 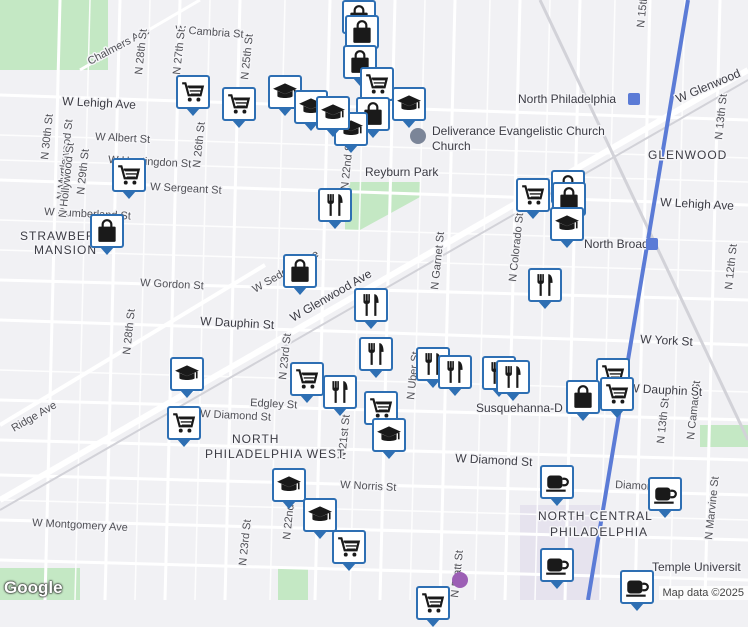 What do you see at coordinates (237, 323) in the screenshot?
I see `street-label: W Dauphin St` at bounding box center [237, 323].